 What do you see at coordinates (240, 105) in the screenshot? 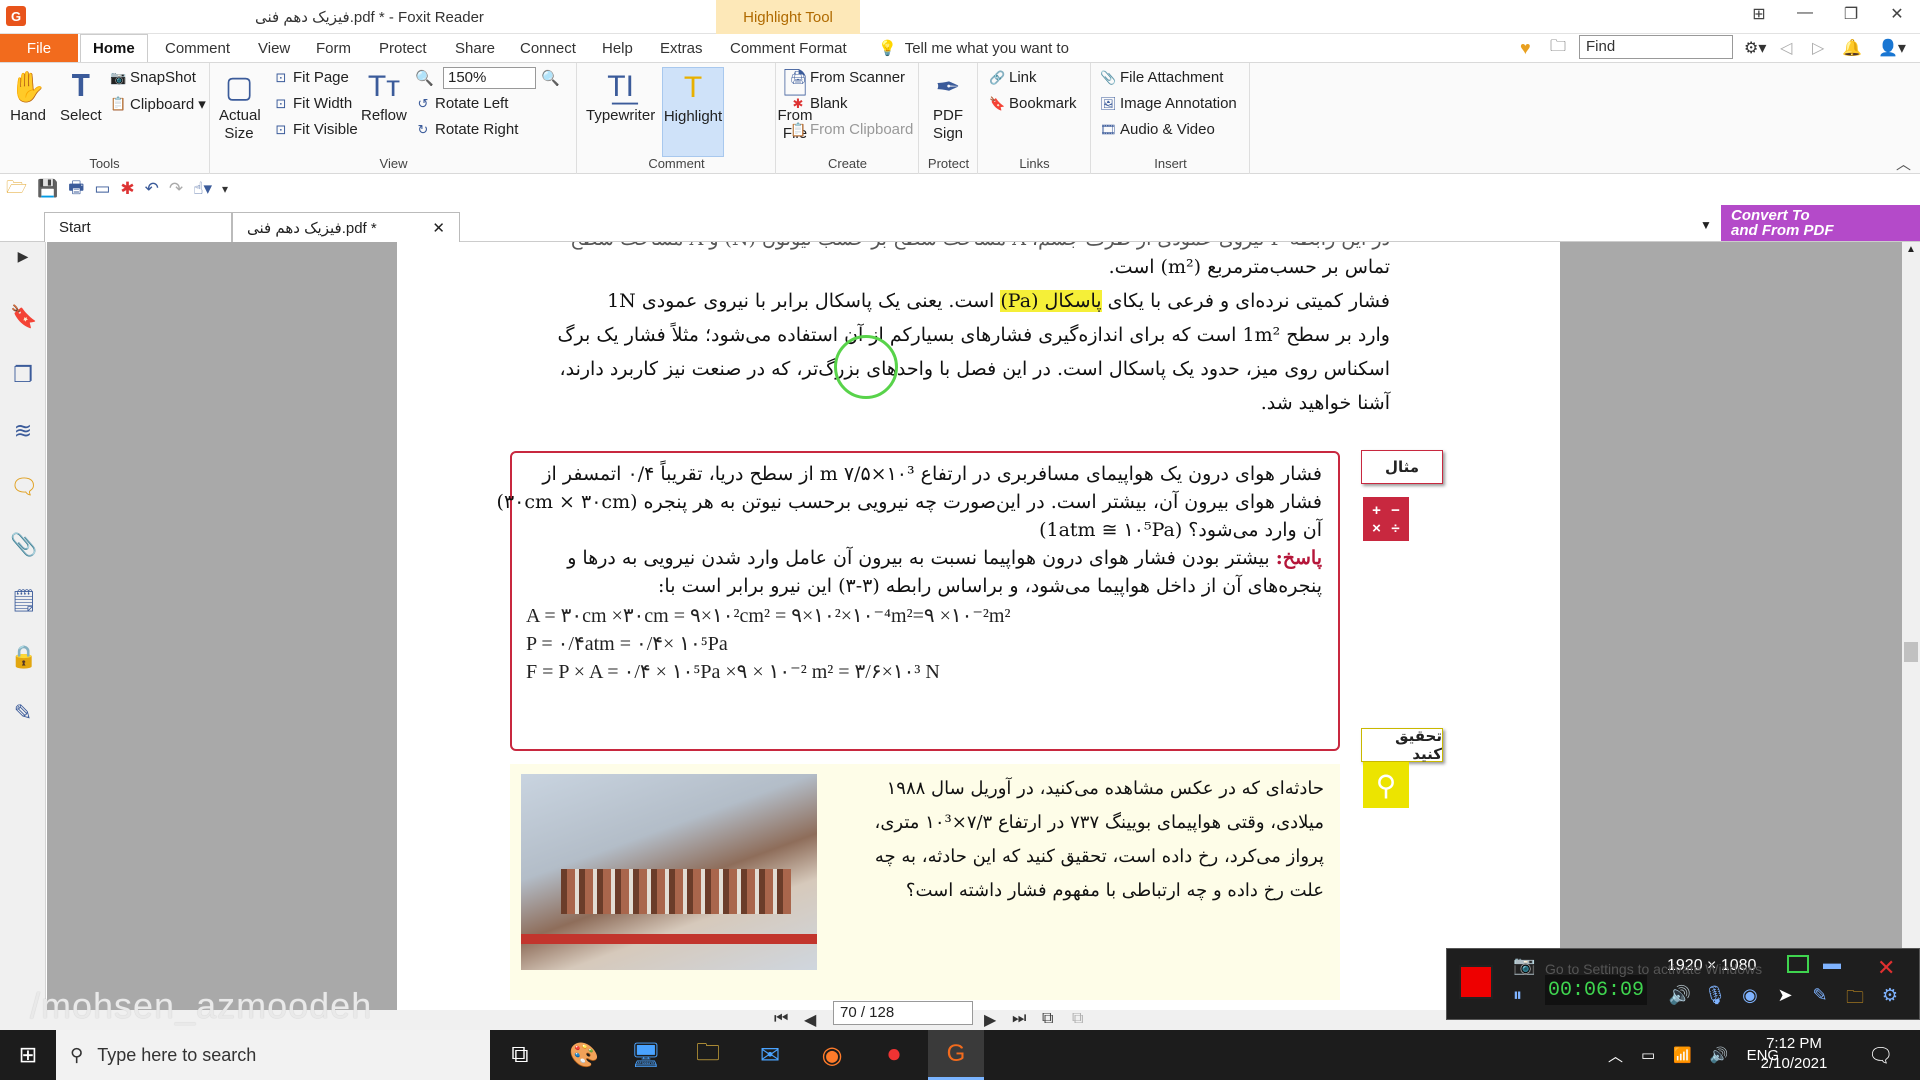
I see `actual-size-button: ▢ Actual Size` at bounding box center [240, 105].